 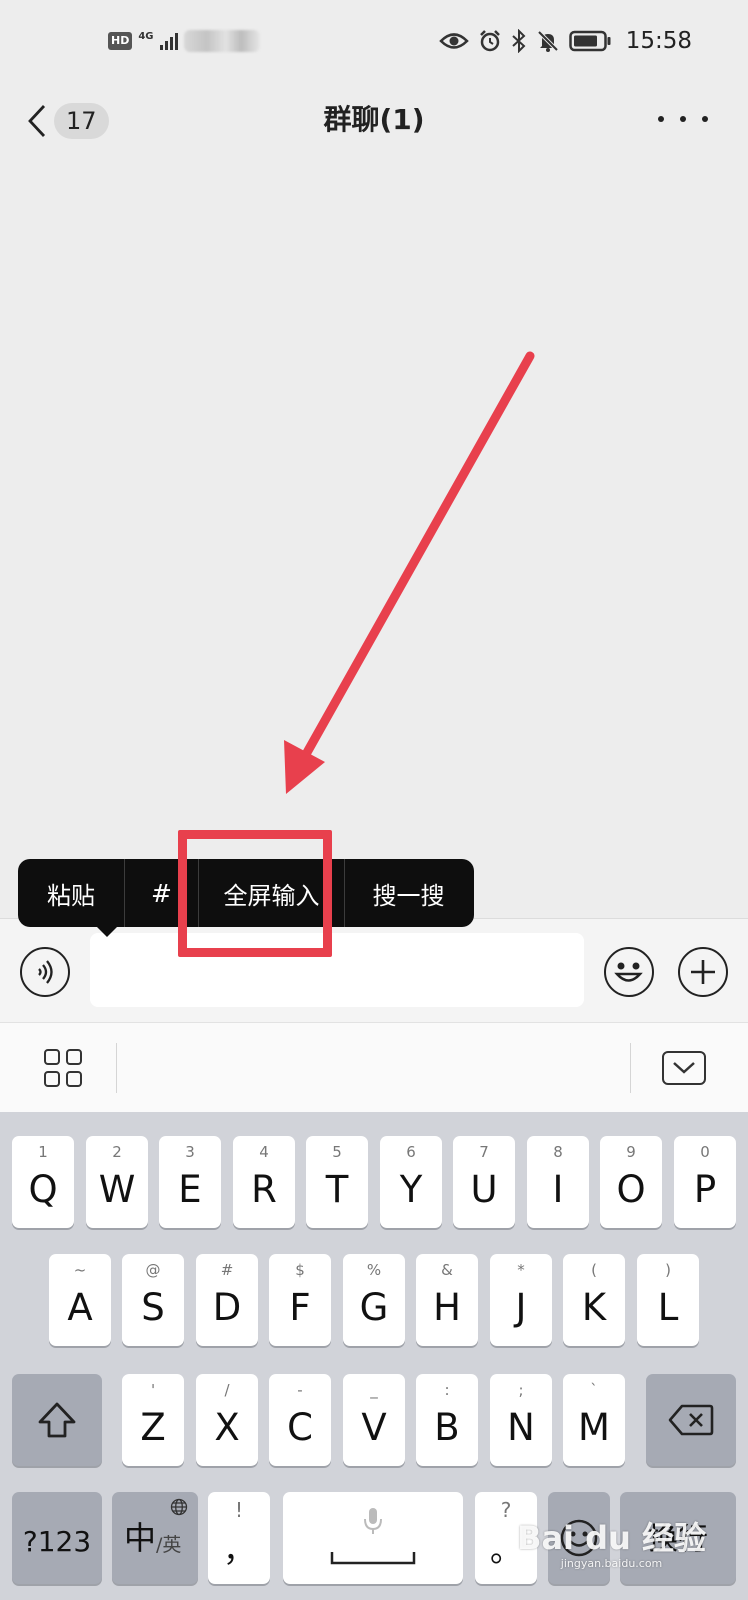 What do you see at coordinates (484, 1182) in the screenshot?
I see `key-u: 7U` at bounding box center [484, 1182].